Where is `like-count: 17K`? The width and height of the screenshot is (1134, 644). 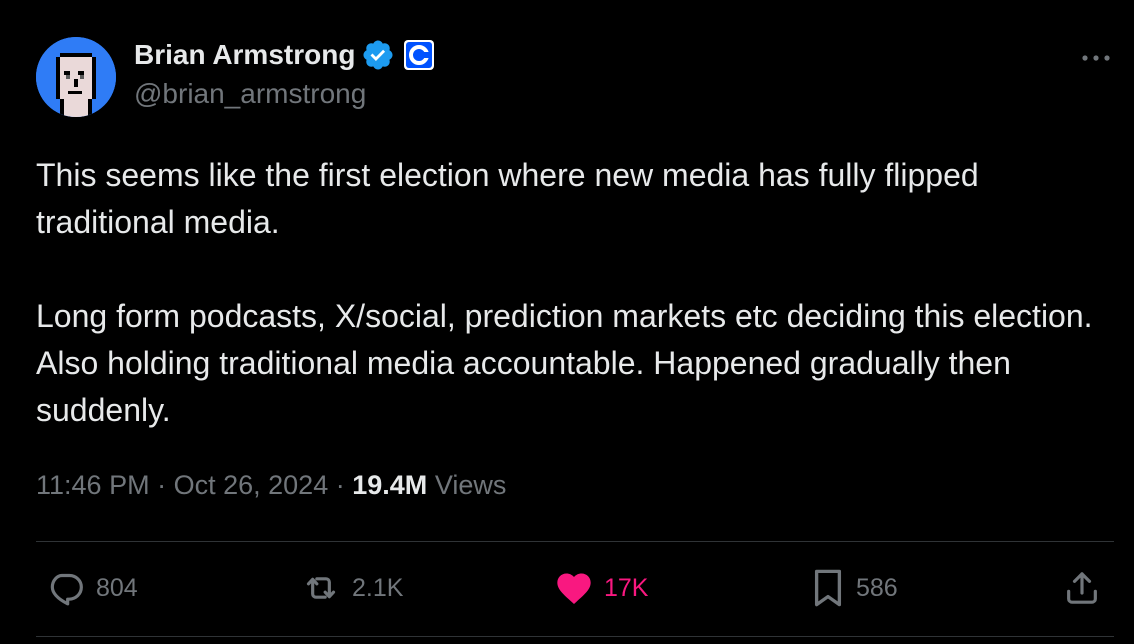 like-count: 17K is located at coordinates (626, 587).